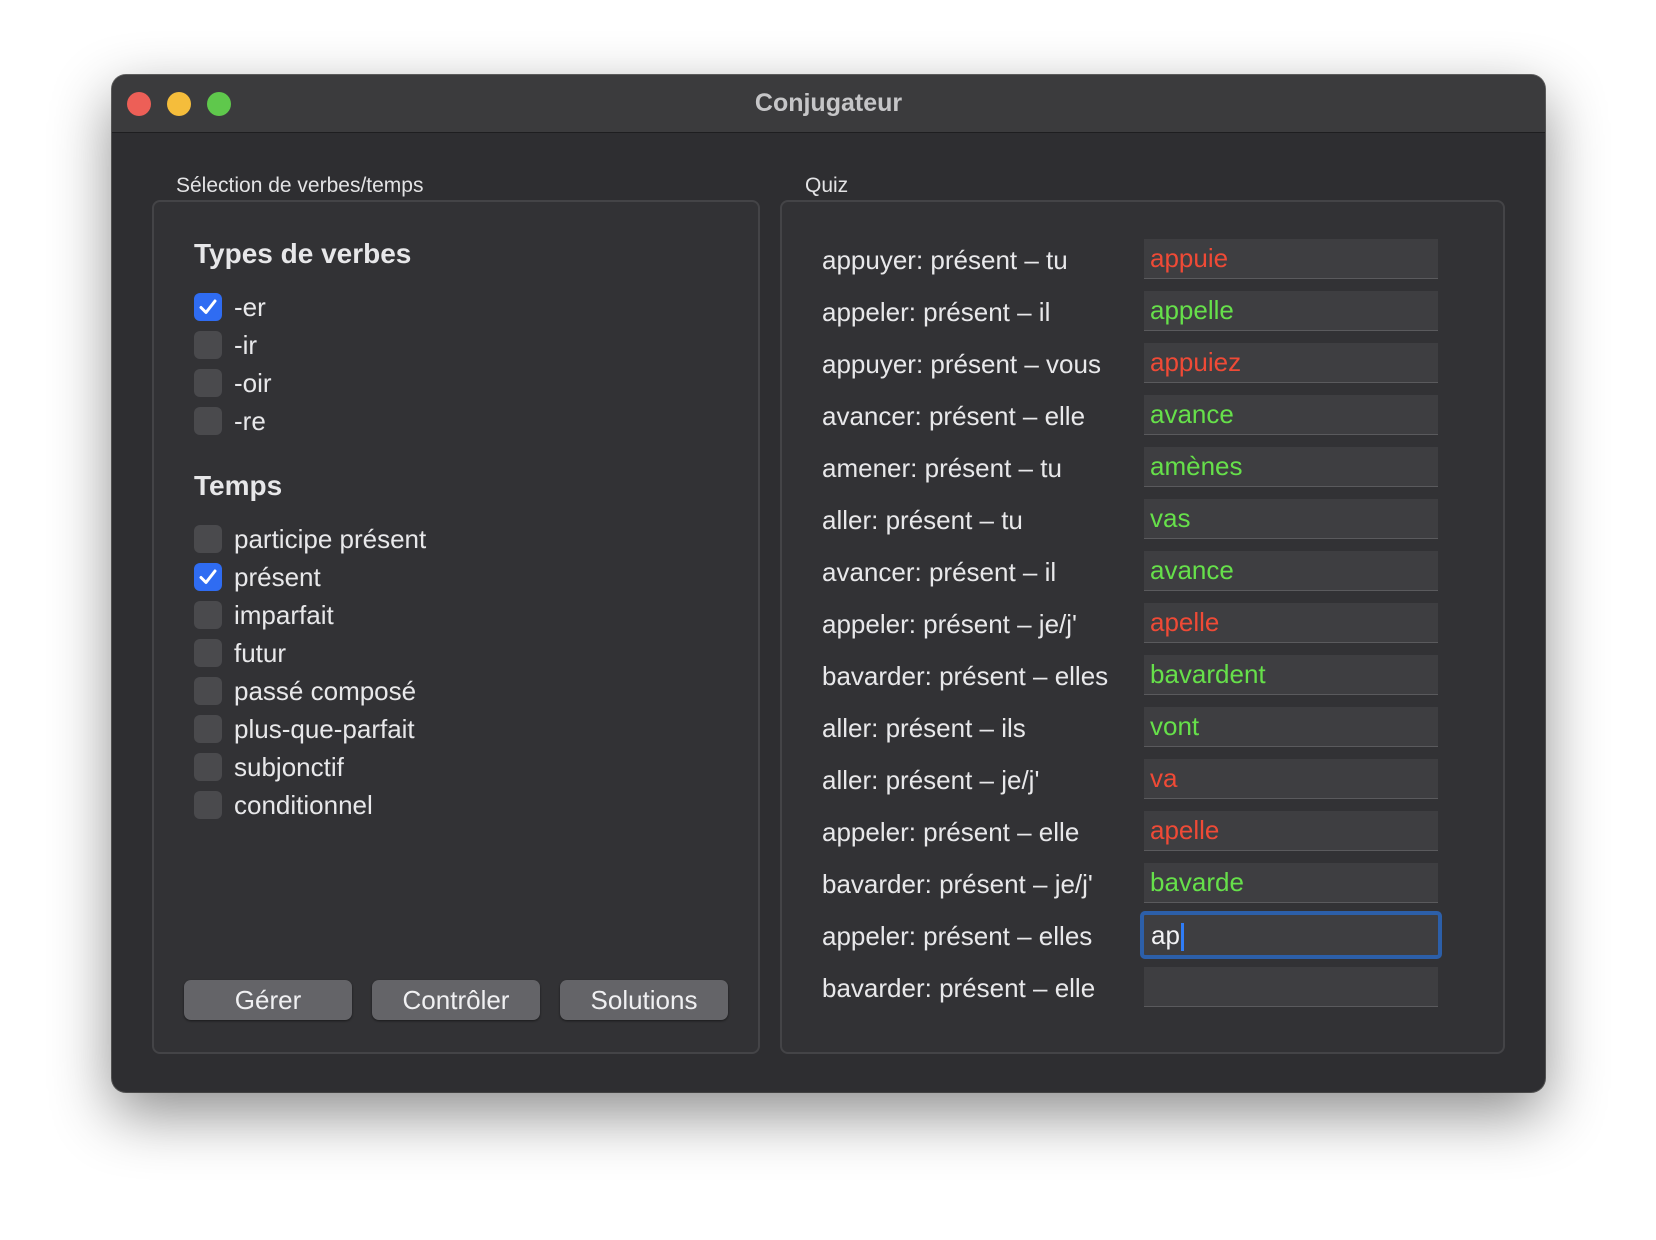 The image size is (1656, 1240). What do you see at coordinates (961, 364) in the screenshot?
I see `quiz-prompt: appuyer: présent – vous` at bounding box center [961, 364].